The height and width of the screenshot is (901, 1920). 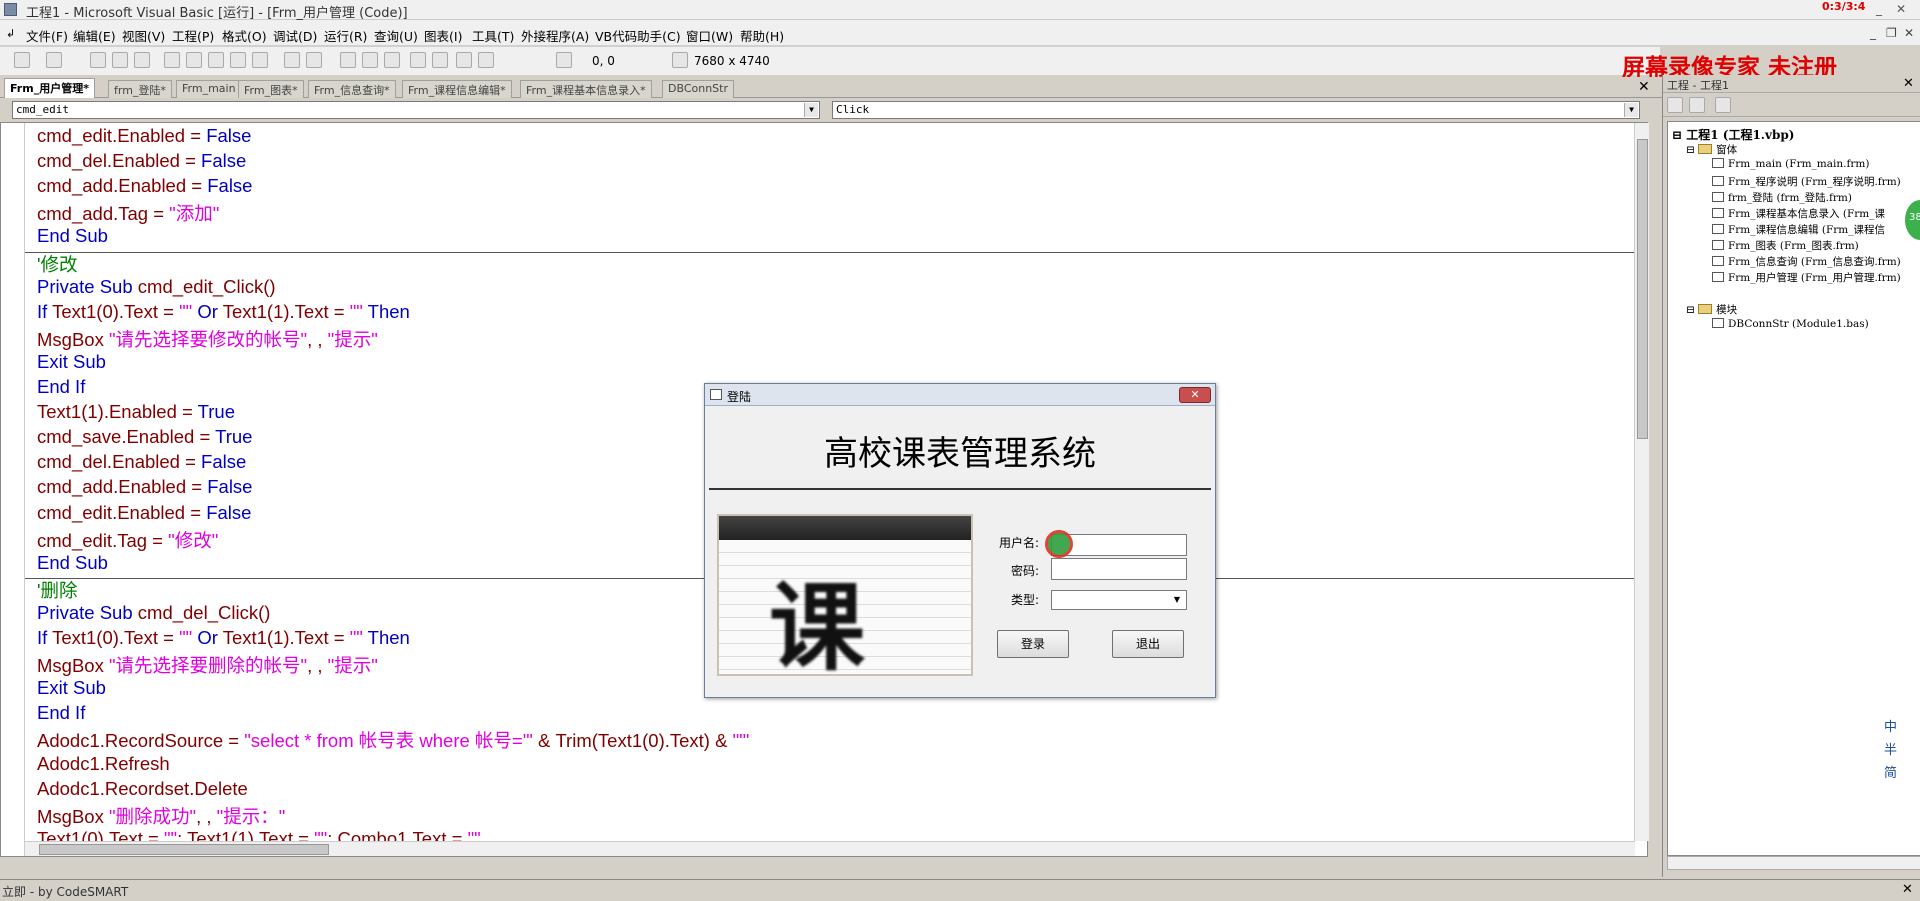 I want to click on tab-frm-login: frm_登陆*, so click(x=140, y=89).